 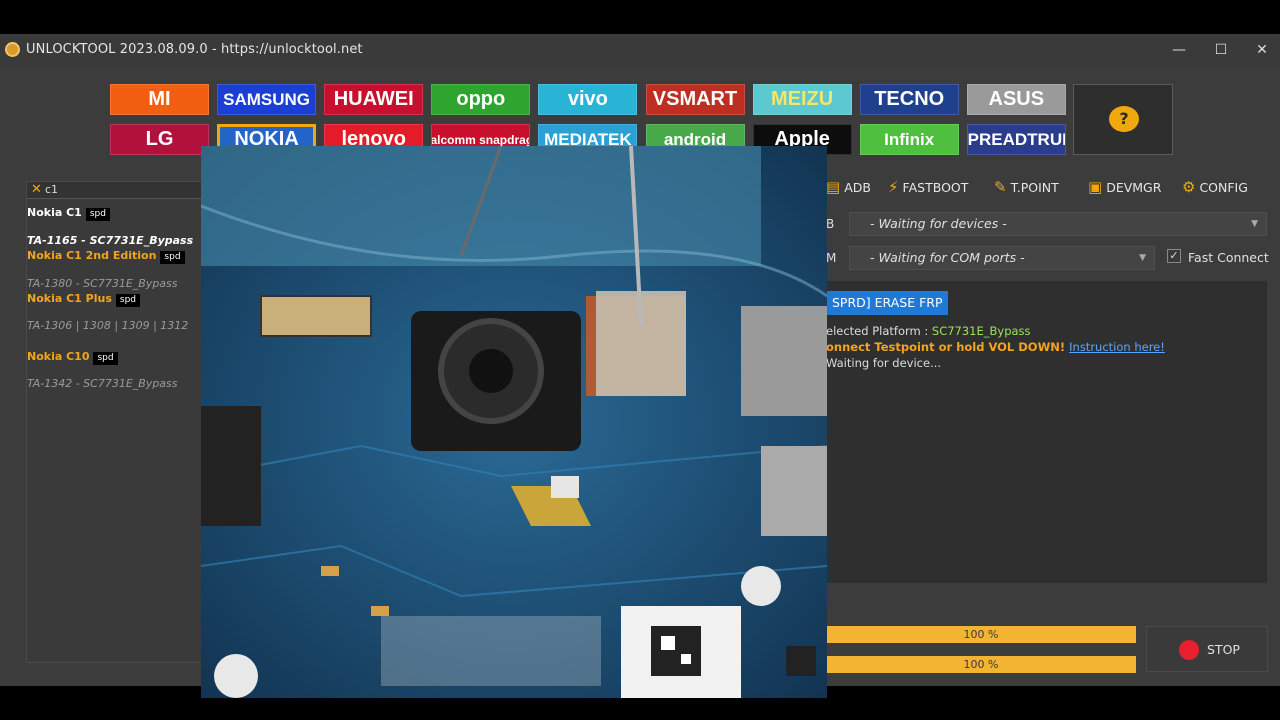 I want to click on brand-spreadtrum-label: SPREADTRUM, so click(x=1016, y=139).